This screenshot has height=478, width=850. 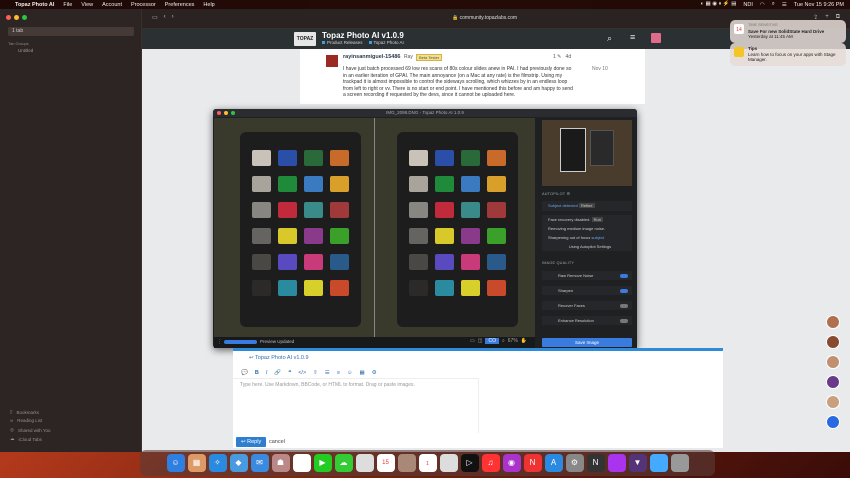 What do you see at coordinates (30, 430) in the screenshot?
I see `sidebar-shared: ◎ Shared with You` at bounding box center [30, 430].